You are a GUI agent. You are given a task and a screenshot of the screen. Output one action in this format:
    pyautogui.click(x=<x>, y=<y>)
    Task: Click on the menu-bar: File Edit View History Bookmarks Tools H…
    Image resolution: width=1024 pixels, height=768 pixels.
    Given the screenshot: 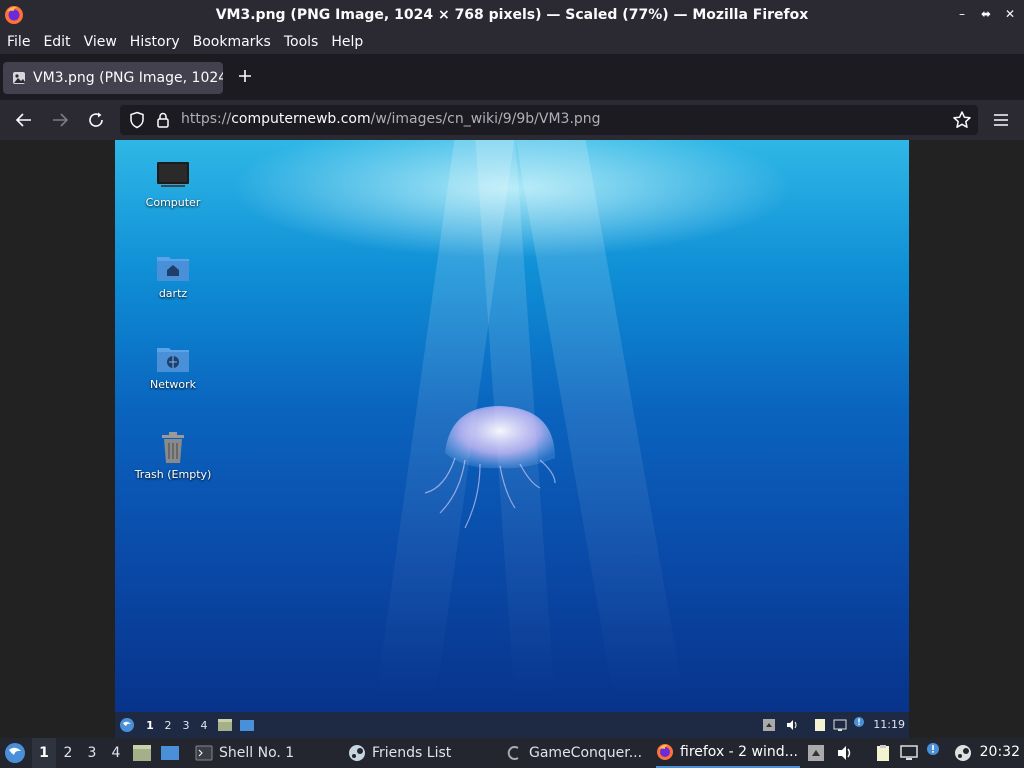 What is the action you would take?
    pyautogui.click(x=512, y=42)
    